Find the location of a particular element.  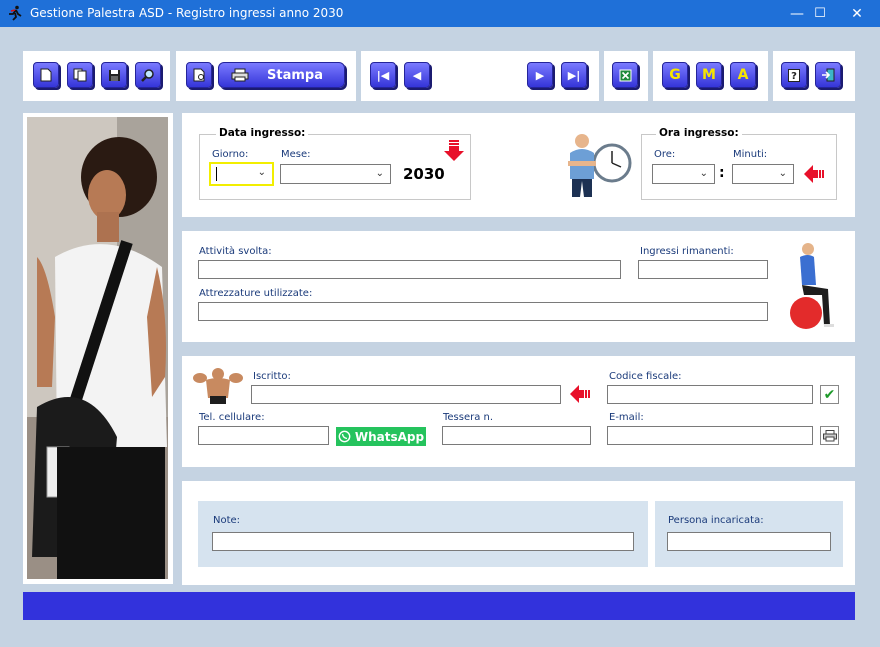

notes-input is located at coordinates (423, 541).